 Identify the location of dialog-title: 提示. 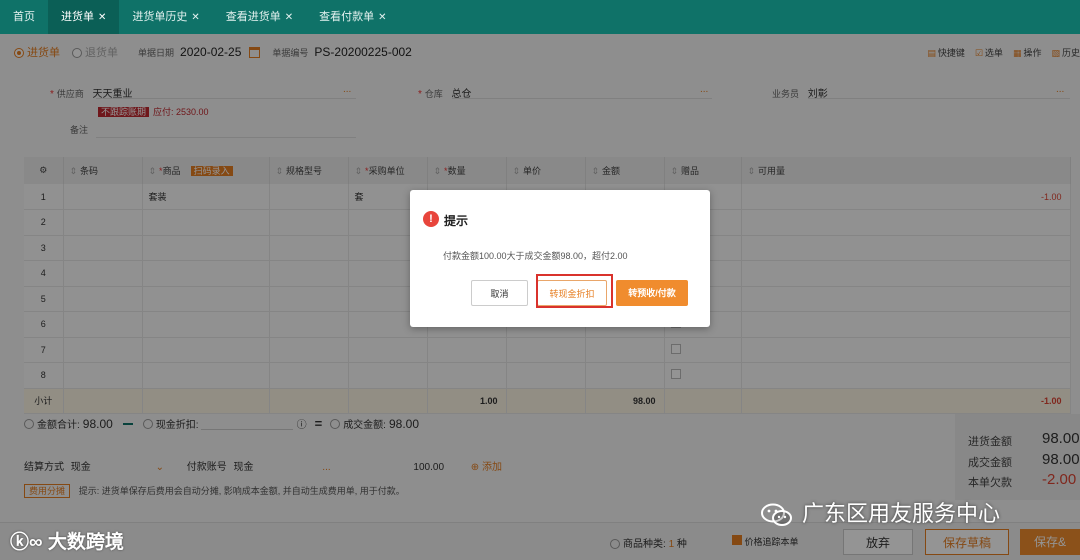
(456, 221).